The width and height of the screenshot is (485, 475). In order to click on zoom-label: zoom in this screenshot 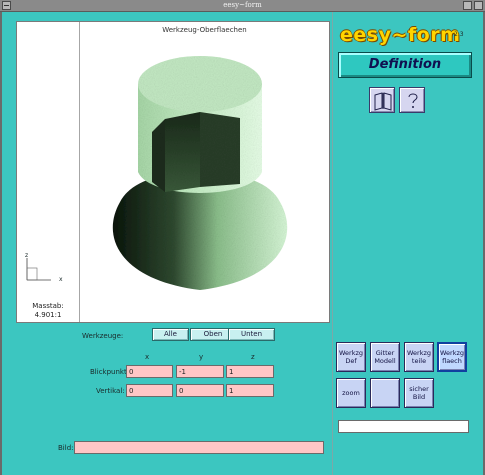, I will do `click(351, 393)`.